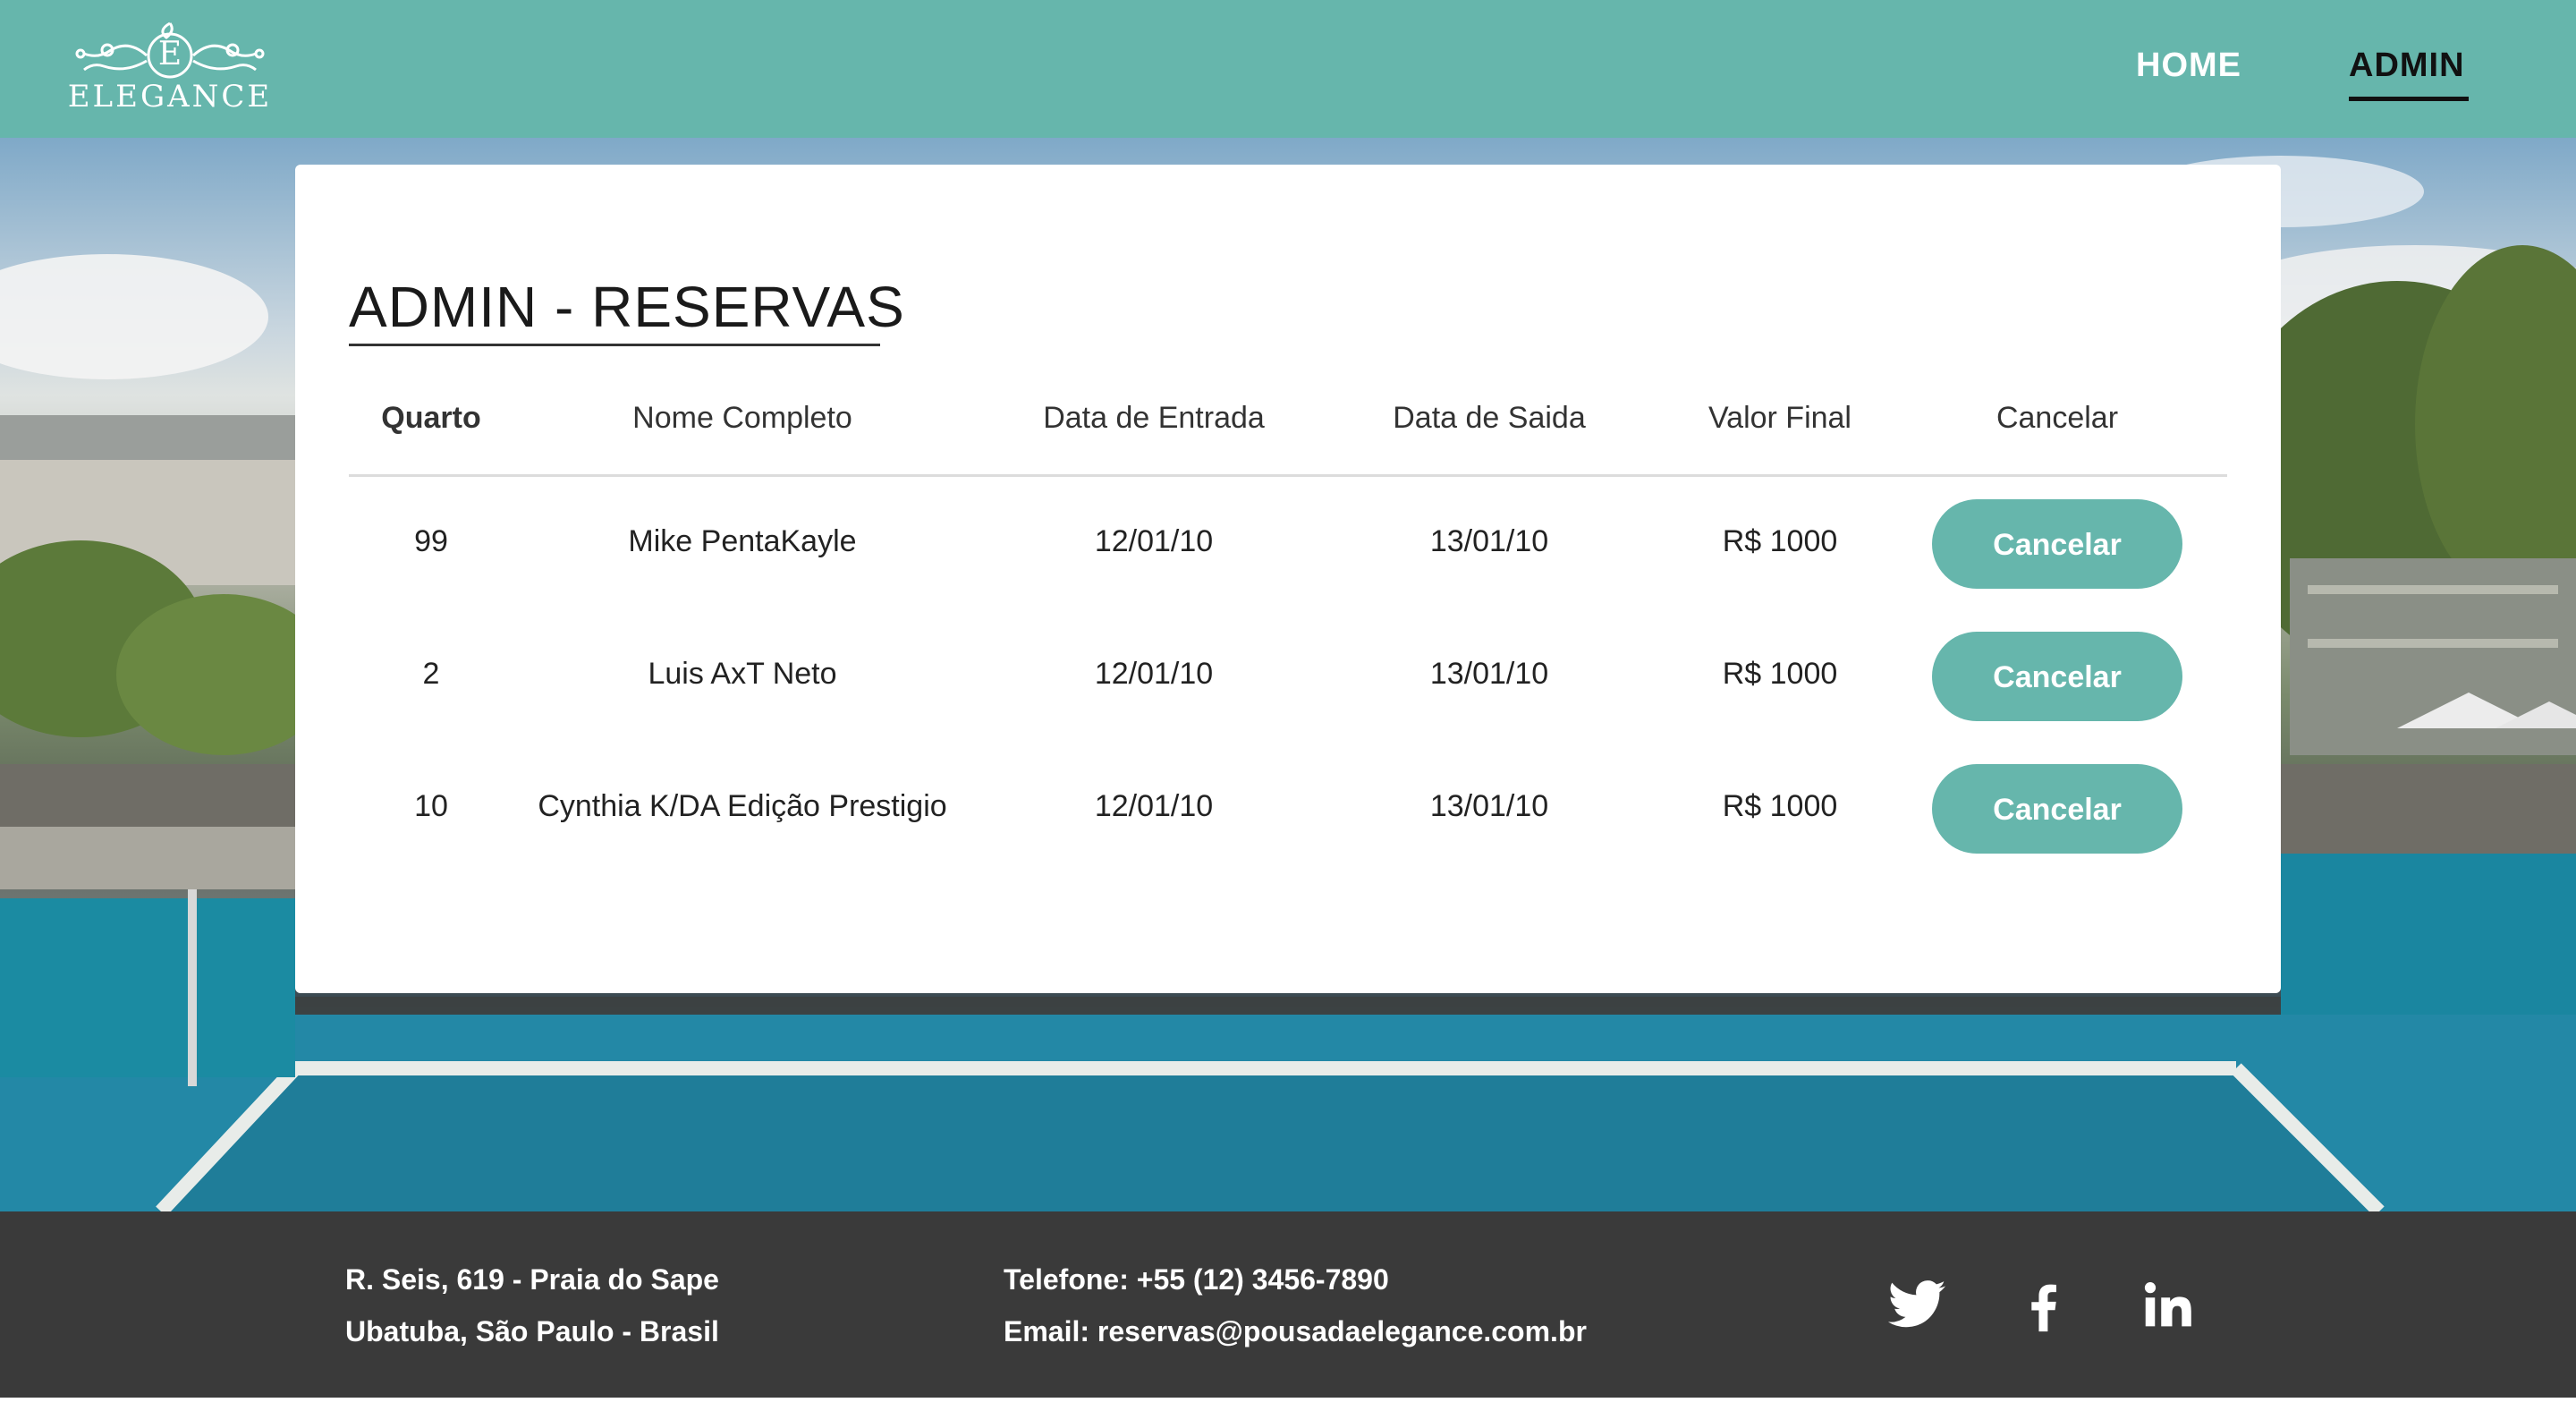 This screenshot has height=1428, width=2576. I want to click on header-divider, so click(1288, 476).